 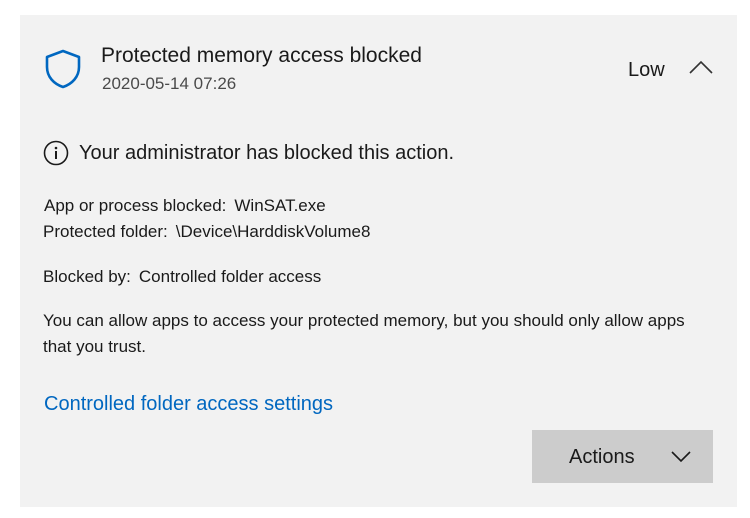 I want to click on detail-folder-row: Protected folder: \Device\HarddiskVolume8, so click(x=206, y=232).